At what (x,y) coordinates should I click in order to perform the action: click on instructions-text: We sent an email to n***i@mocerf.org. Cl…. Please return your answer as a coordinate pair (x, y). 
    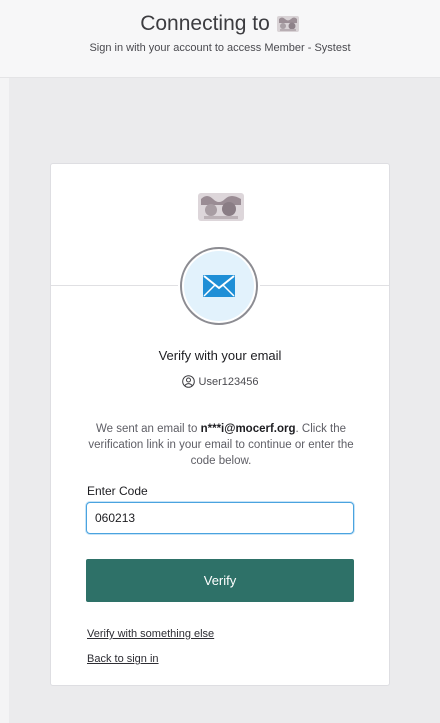
    Looking at the image, I should click on (221, 445).